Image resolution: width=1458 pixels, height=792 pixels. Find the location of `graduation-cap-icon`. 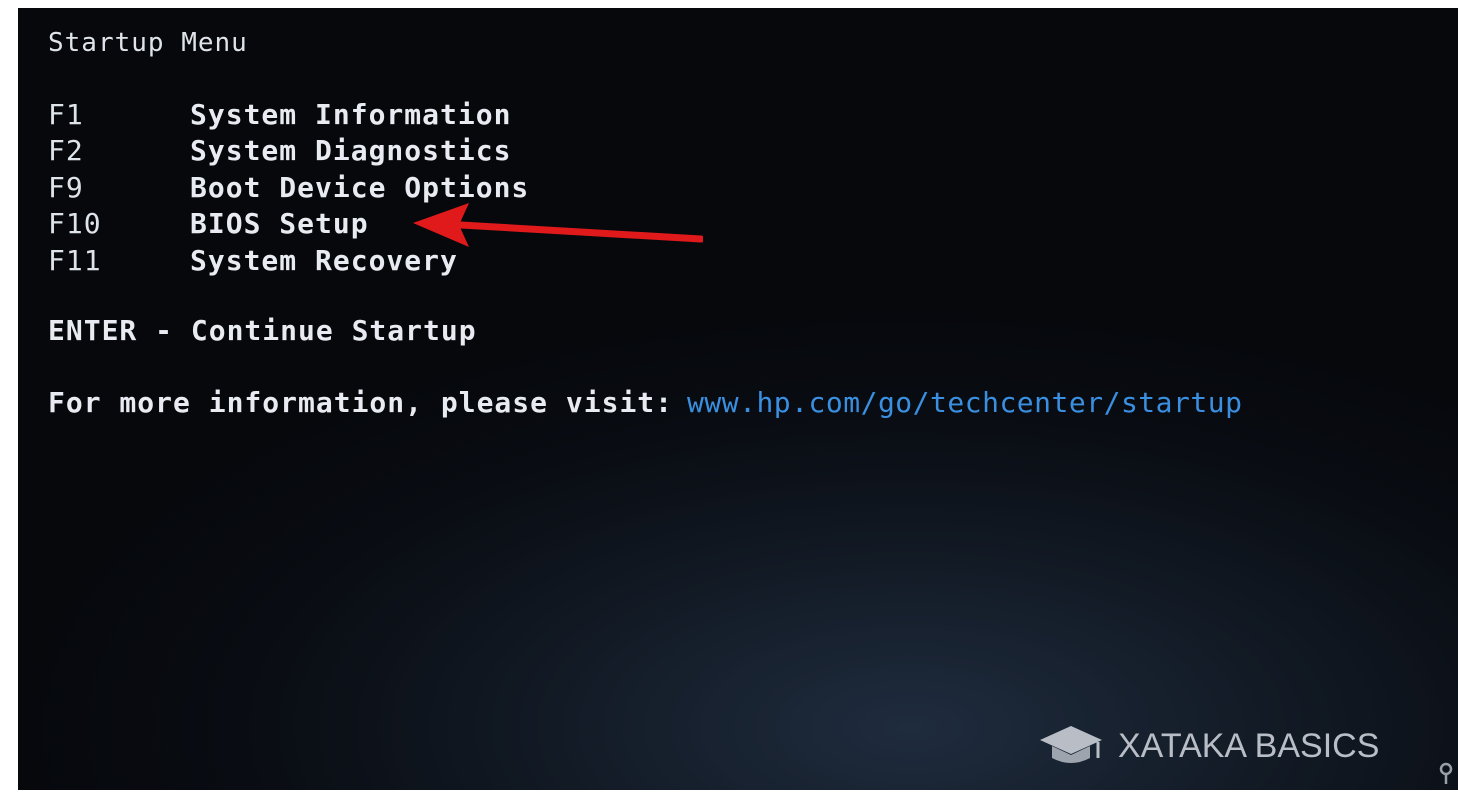

graduation-cap-icon is located at coordinates (1071, 744).